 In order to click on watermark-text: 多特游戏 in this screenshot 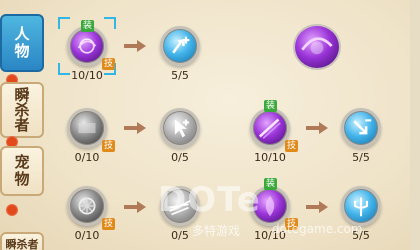, I will do `click(216, 231)`.